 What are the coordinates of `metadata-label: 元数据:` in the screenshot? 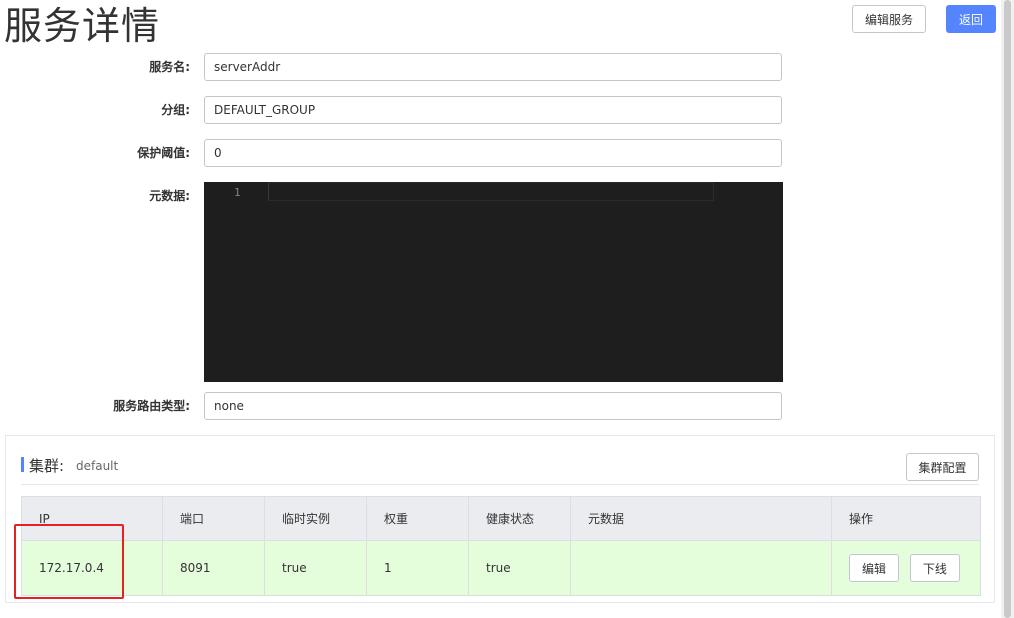 It's located at (169, 196).